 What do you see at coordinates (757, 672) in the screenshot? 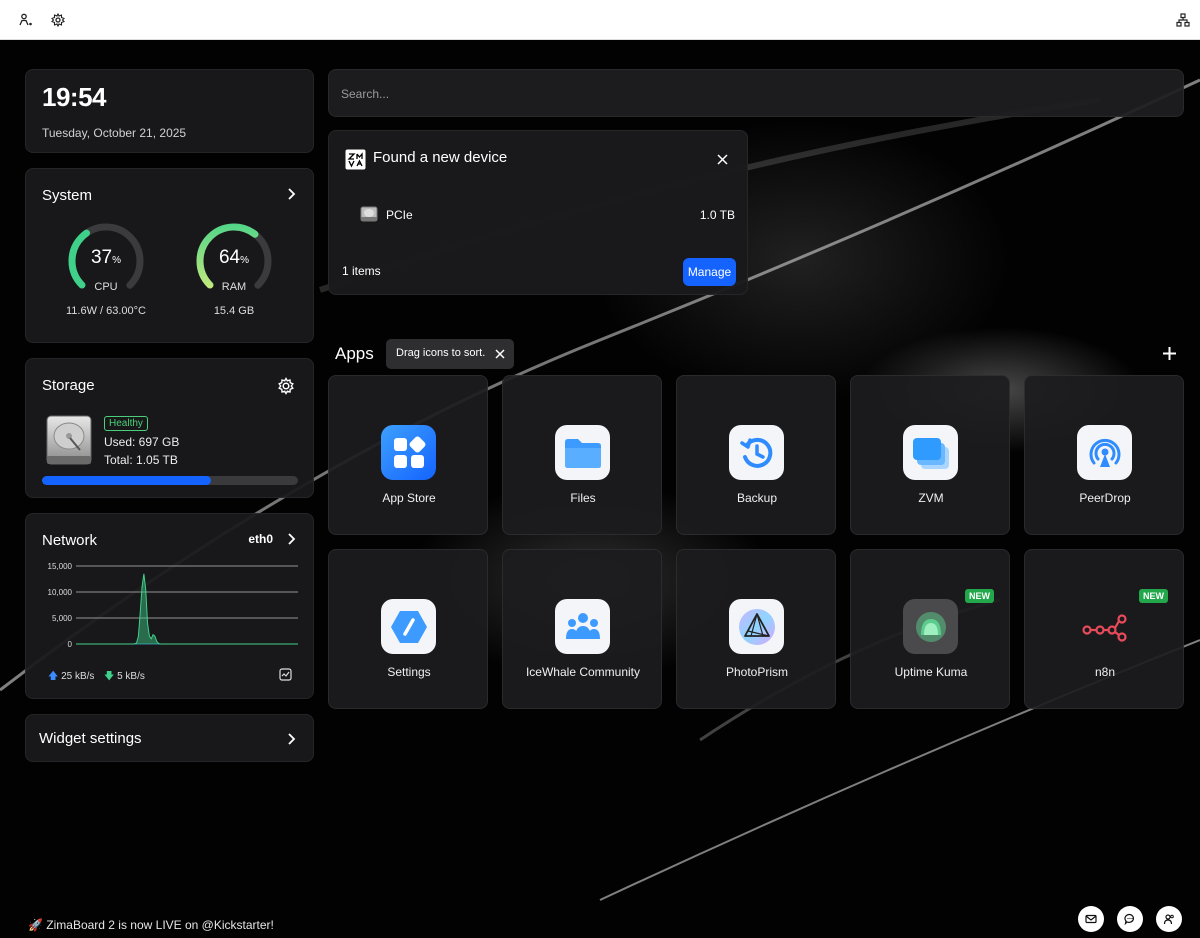
I see `app-label: PhotoPrism` at bounding box center [757, 672].